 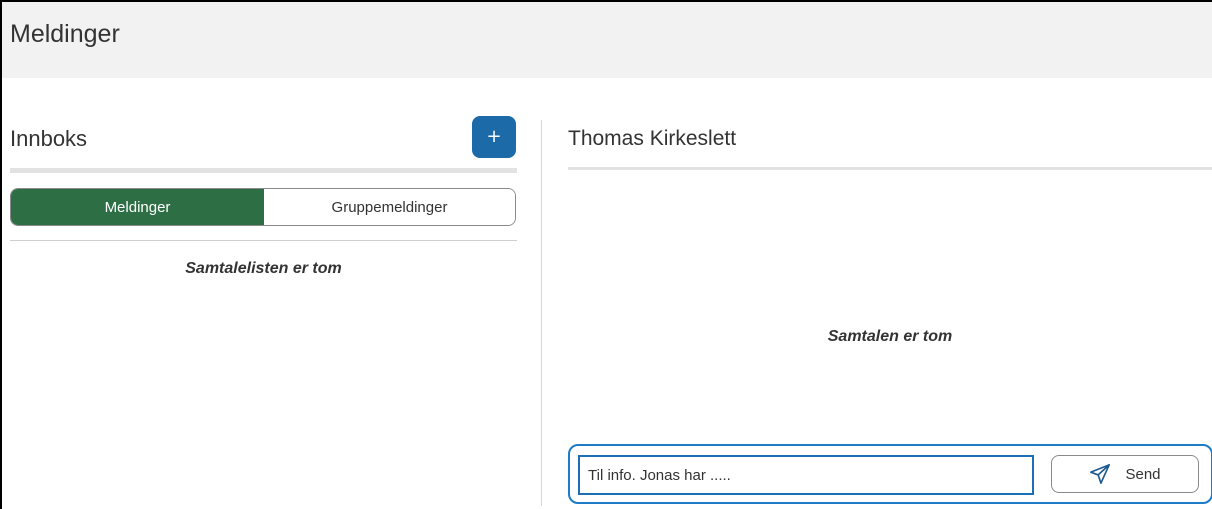 What do you see at coordinates (494, 137) in the screenshot?
I see `new-message-button: +` at bounding box center [494, 137].